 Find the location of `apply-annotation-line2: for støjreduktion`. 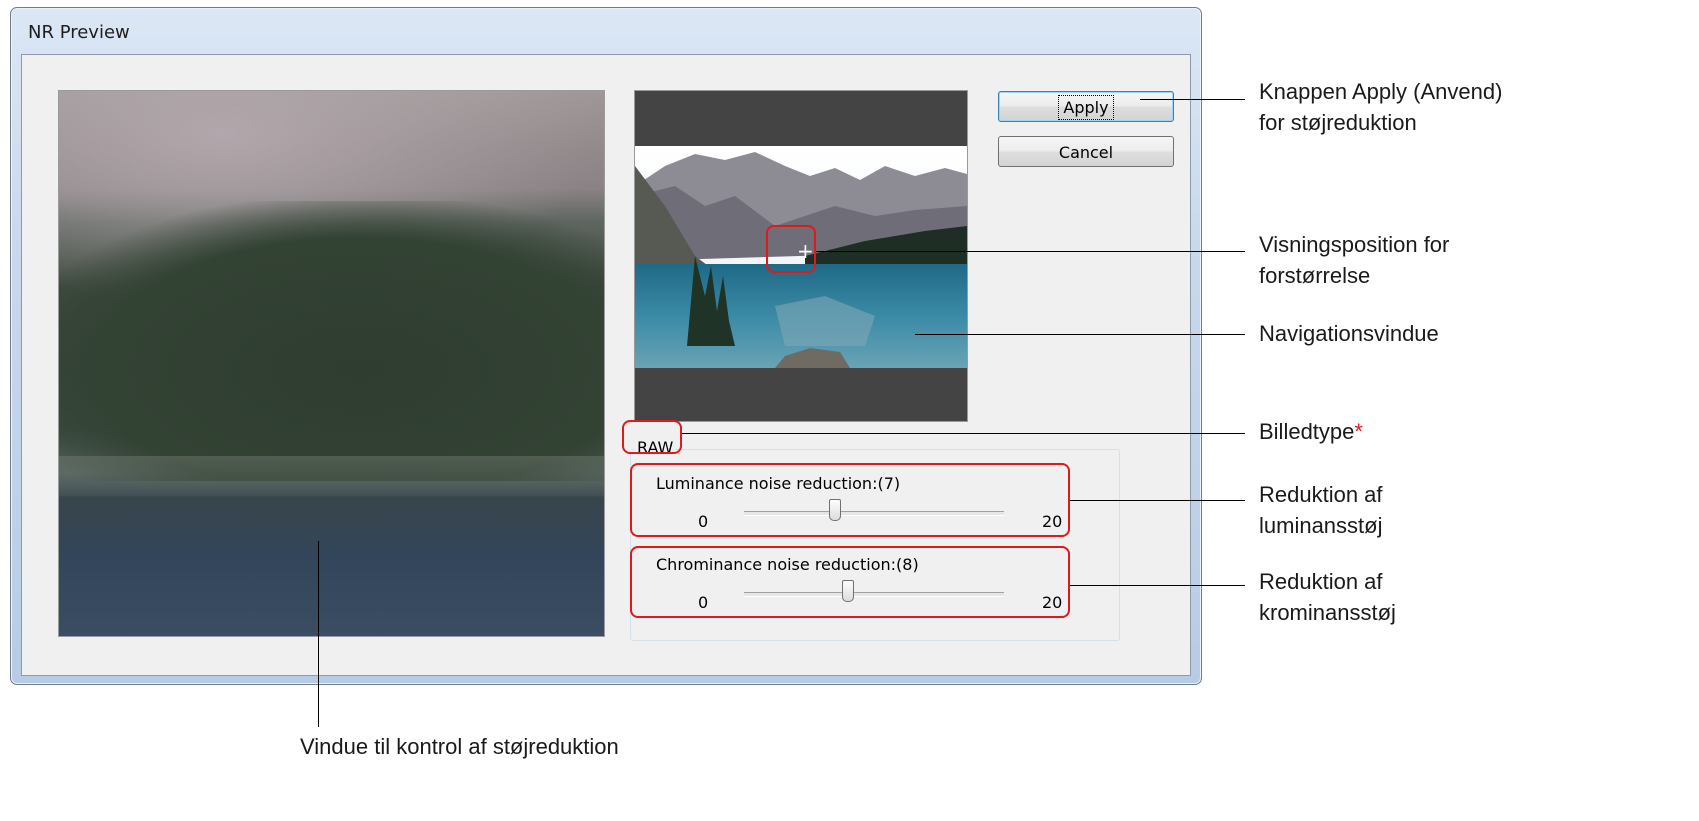

apply-annotation-line2: for støjreduktion is located at coordinates (1338, 122).